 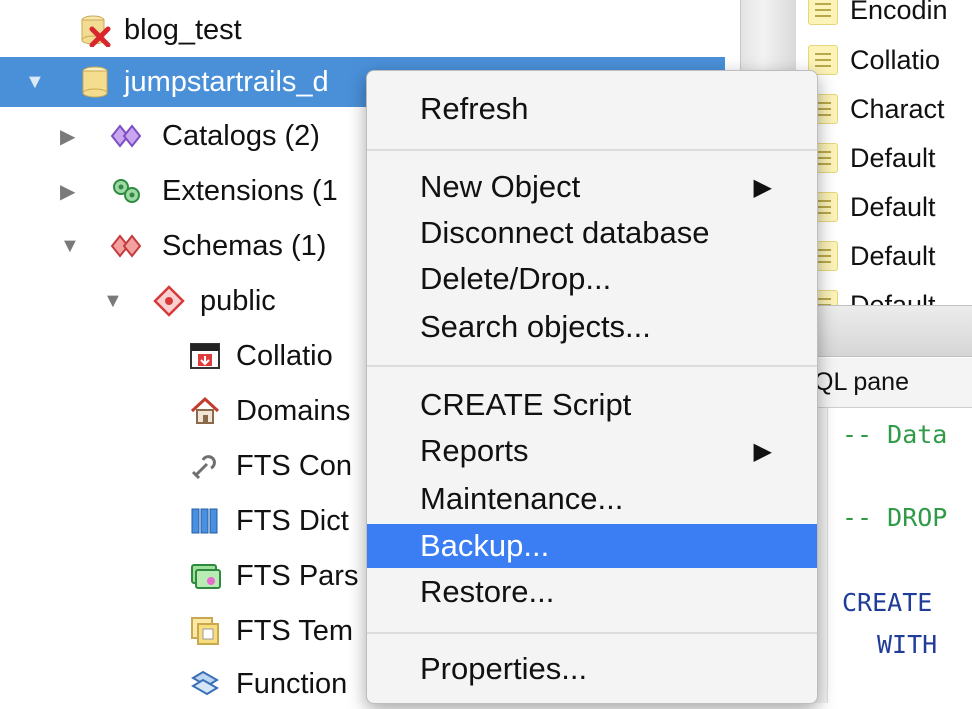 I want to click on menu-item-refresh: Refresh, so click(x=592, y=109).